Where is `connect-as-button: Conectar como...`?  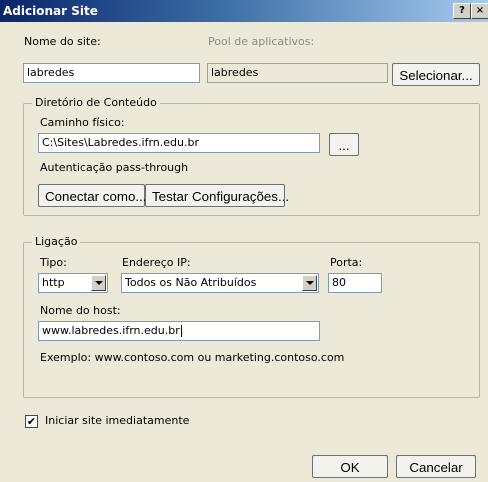
connect-as-button: Conectar como... is located at coordinates (92, 195).